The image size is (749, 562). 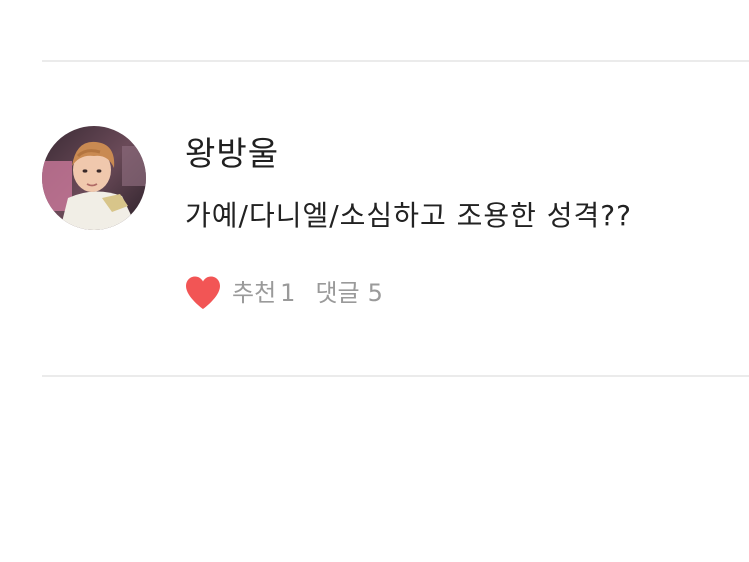 I want to click on like-count: 1, so click(x=288, y=293).